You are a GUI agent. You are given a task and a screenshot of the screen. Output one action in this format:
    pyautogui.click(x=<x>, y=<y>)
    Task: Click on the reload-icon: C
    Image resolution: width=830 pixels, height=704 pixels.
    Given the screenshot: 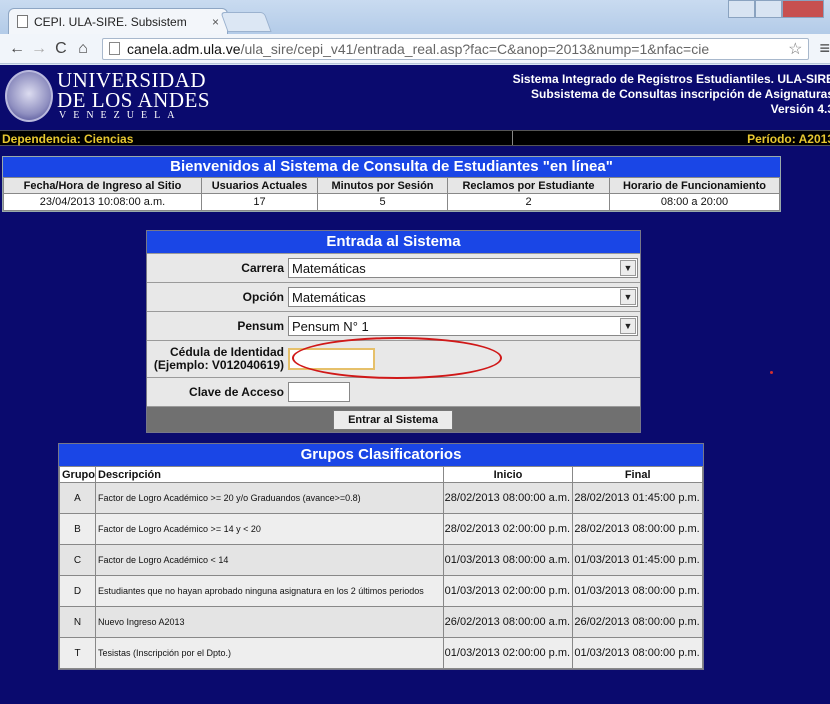 What is the action you would take?
    pyautogui.click(x=61, y=49)
    